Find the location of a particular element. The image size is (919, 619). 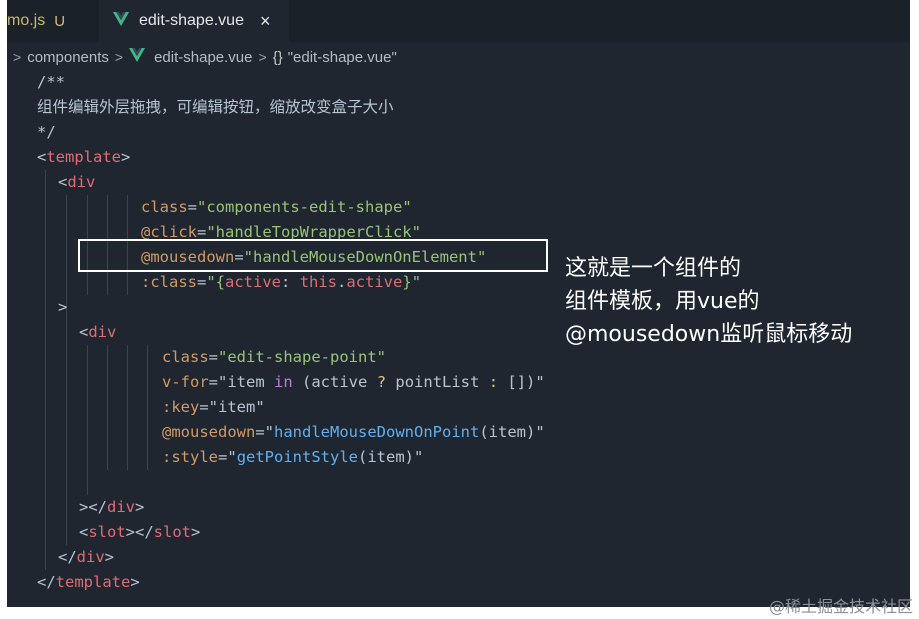

annotation-text: 这就是一个组件的 组件模板，用vue的 @mousedown监听鼠标移动 is located at coordinates (737, 301).